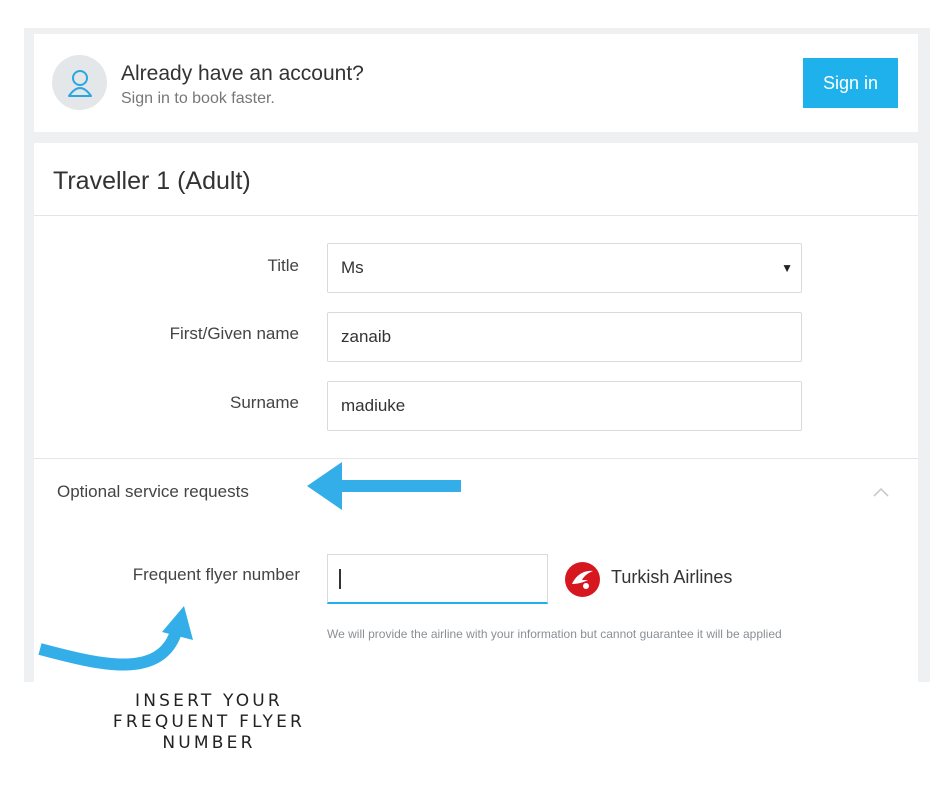  Describe the element at coordinates (209, 743) in the screenshot. I see `callout-line: NUMBER` at that location.